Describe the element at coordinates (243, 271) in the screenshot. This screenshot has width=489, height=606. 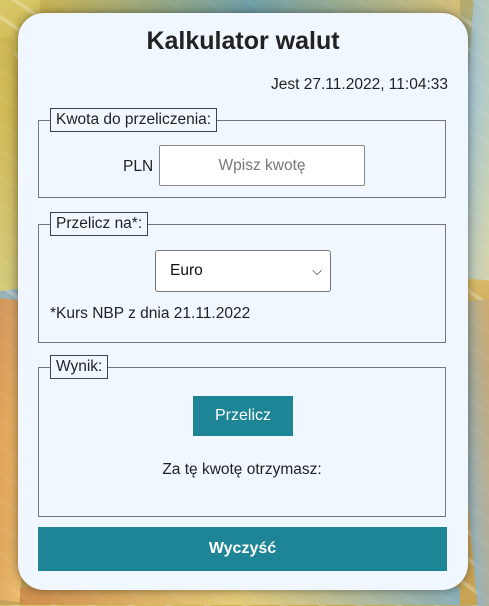
I see `target-currency-select: Euro ⌵` at that location.